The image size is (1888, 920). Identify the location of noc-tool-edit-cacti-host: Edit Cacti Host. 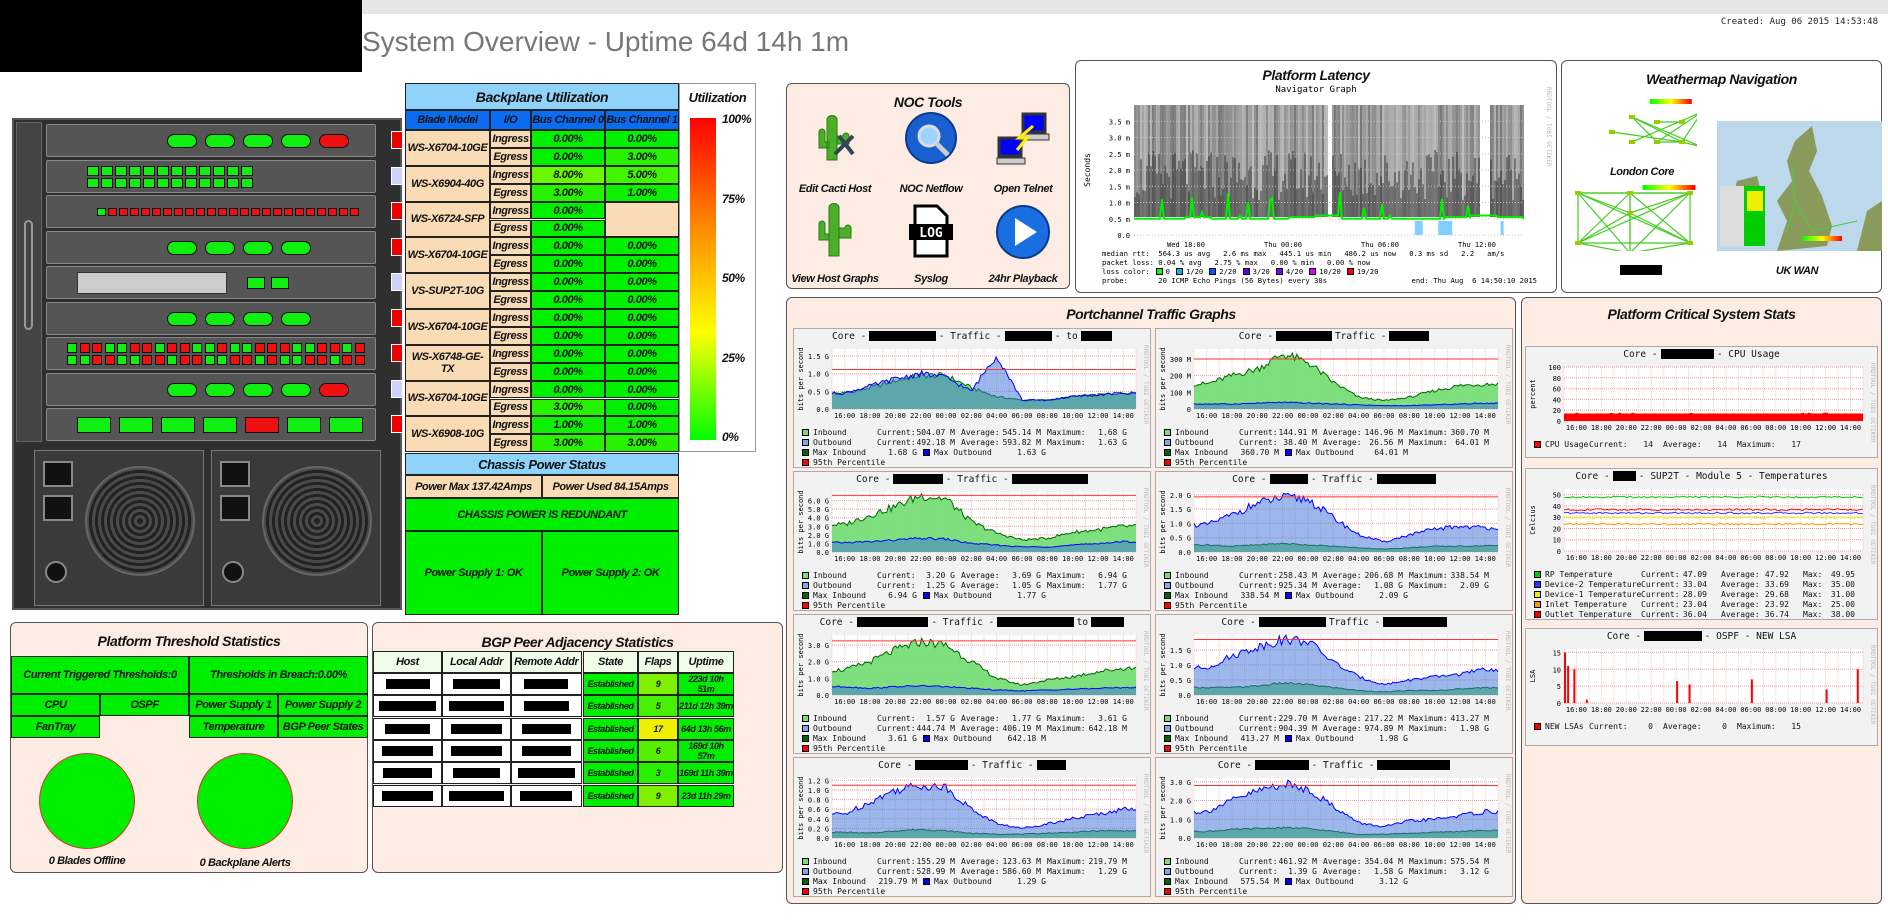
(835, 152).